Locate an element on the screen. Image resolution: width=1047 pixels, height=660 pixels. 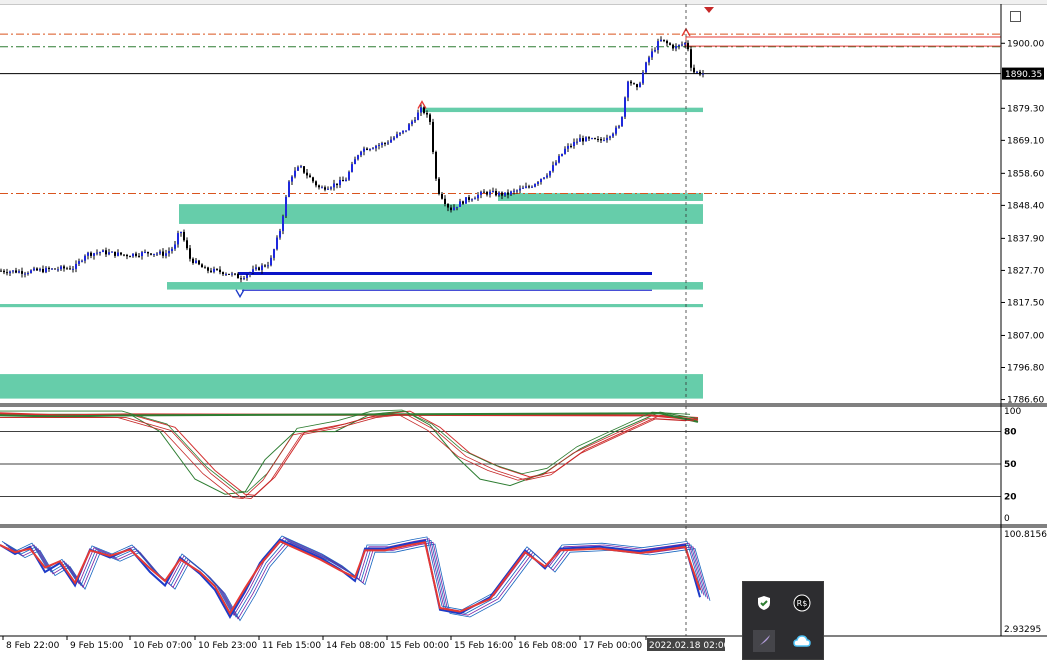
time-tick-label: 17 Feb 00:00 is located at coordinates (612, 646).